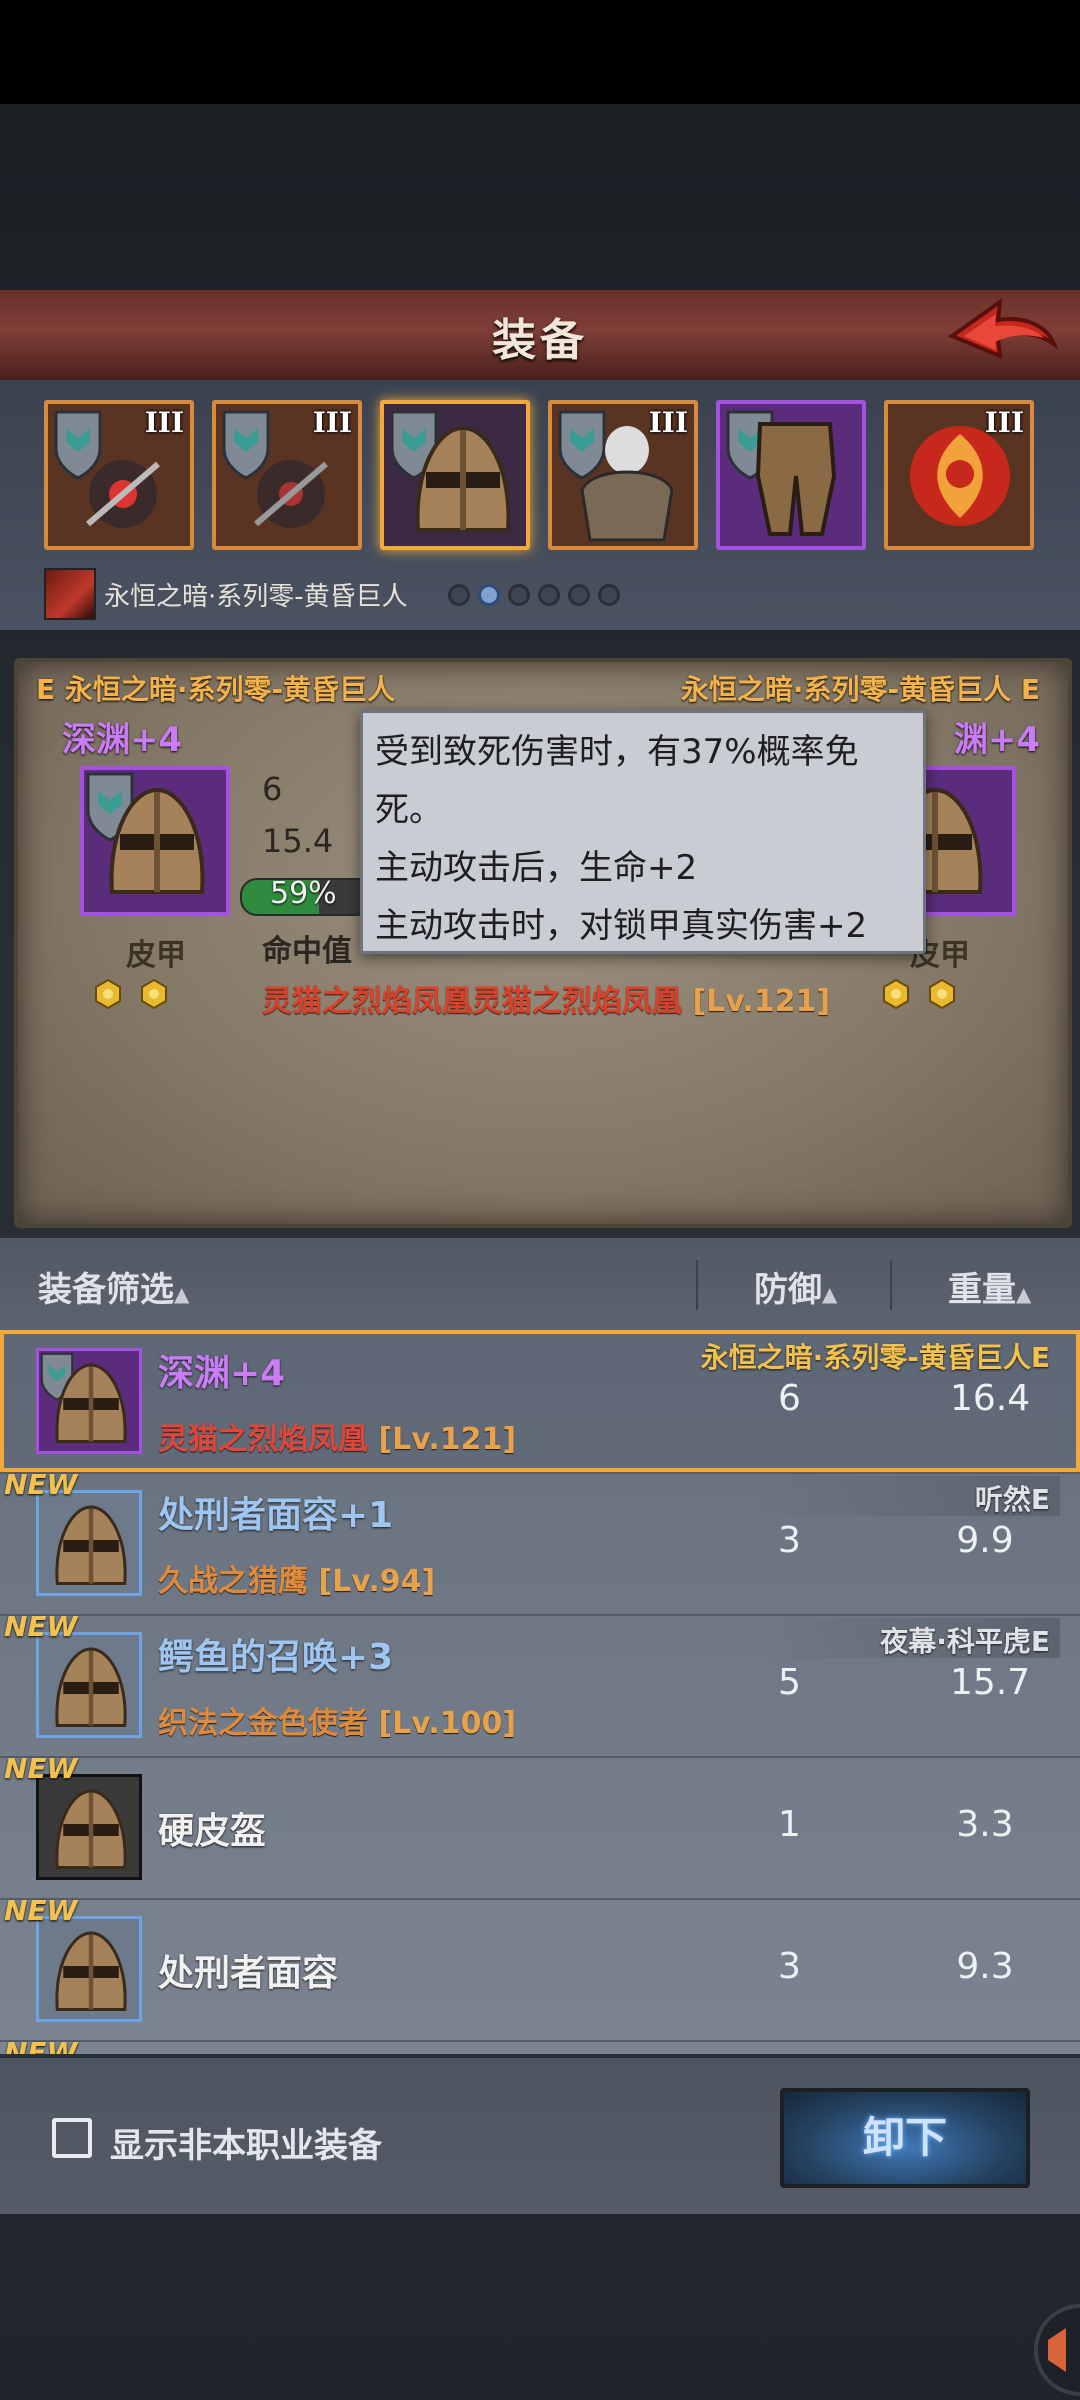 The width and height of the screenshot is (1080, 2400). Describe the element at coordinates (540, 336) in the screenshot. I see `header-bar: 装备` at that location.